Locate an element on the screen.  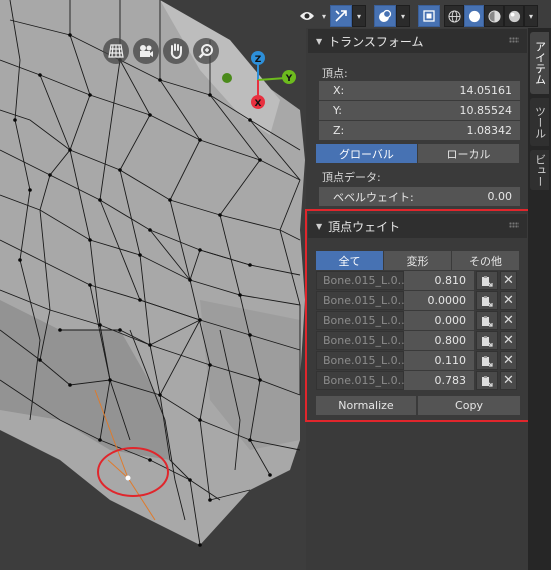
tab-tool: ツール is located at coordinates (539, 122).